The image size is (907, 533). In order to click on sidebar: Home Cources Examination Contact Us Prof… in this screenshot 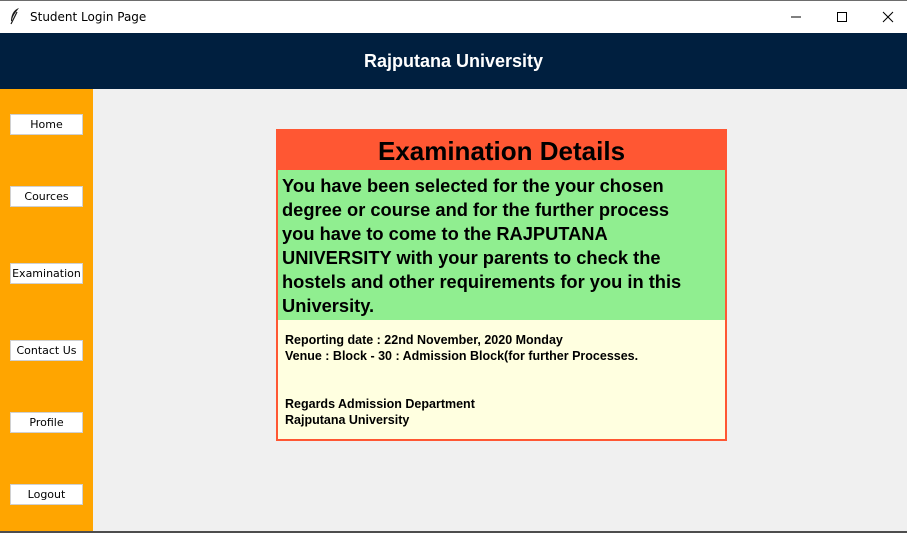, I will do `click(46, 311)`.